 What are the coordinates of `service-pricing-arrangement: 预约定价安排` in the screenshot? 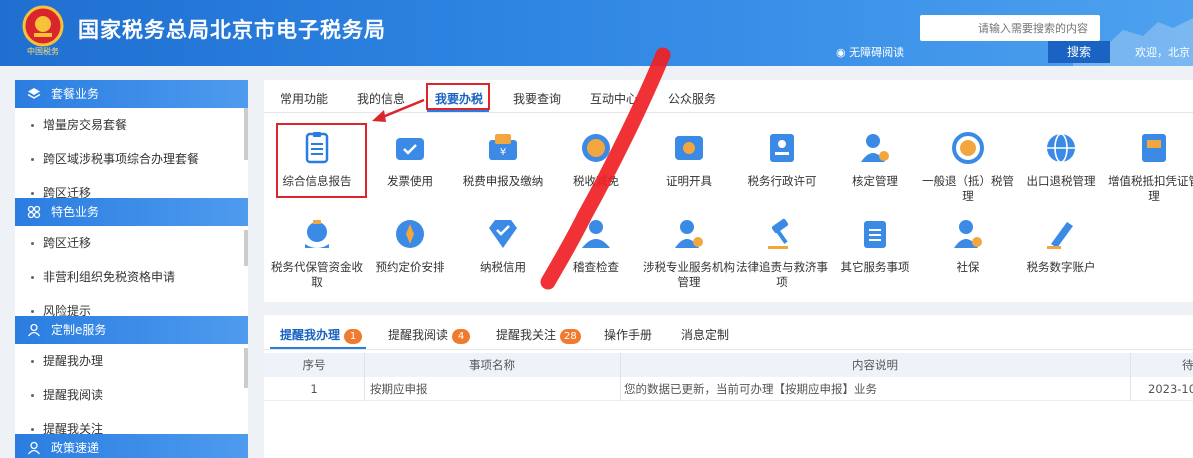 It's located at (410, 245).